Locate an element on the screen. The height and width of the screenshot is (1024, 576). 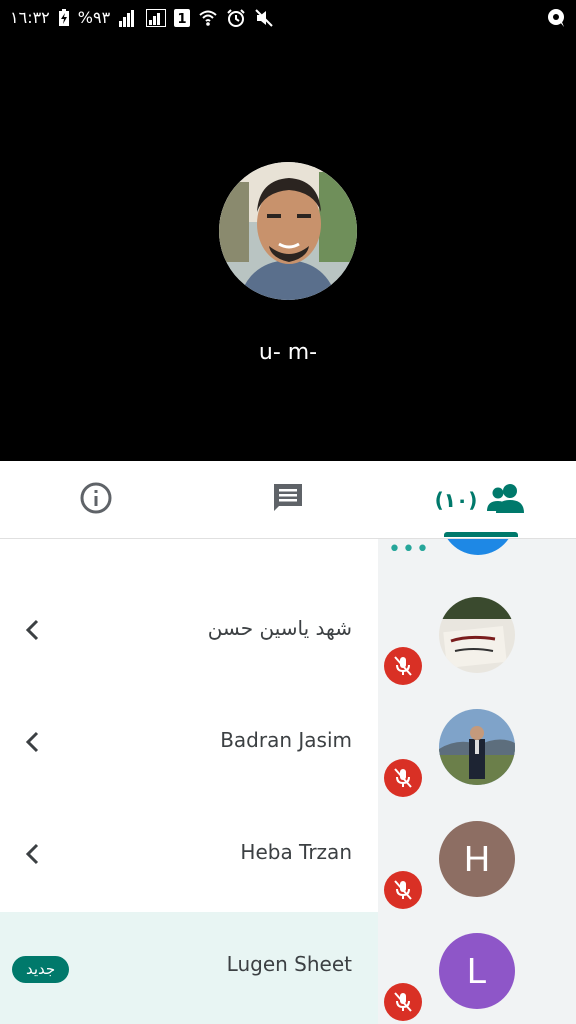
avatar: L is located at coordinates (477, 971).